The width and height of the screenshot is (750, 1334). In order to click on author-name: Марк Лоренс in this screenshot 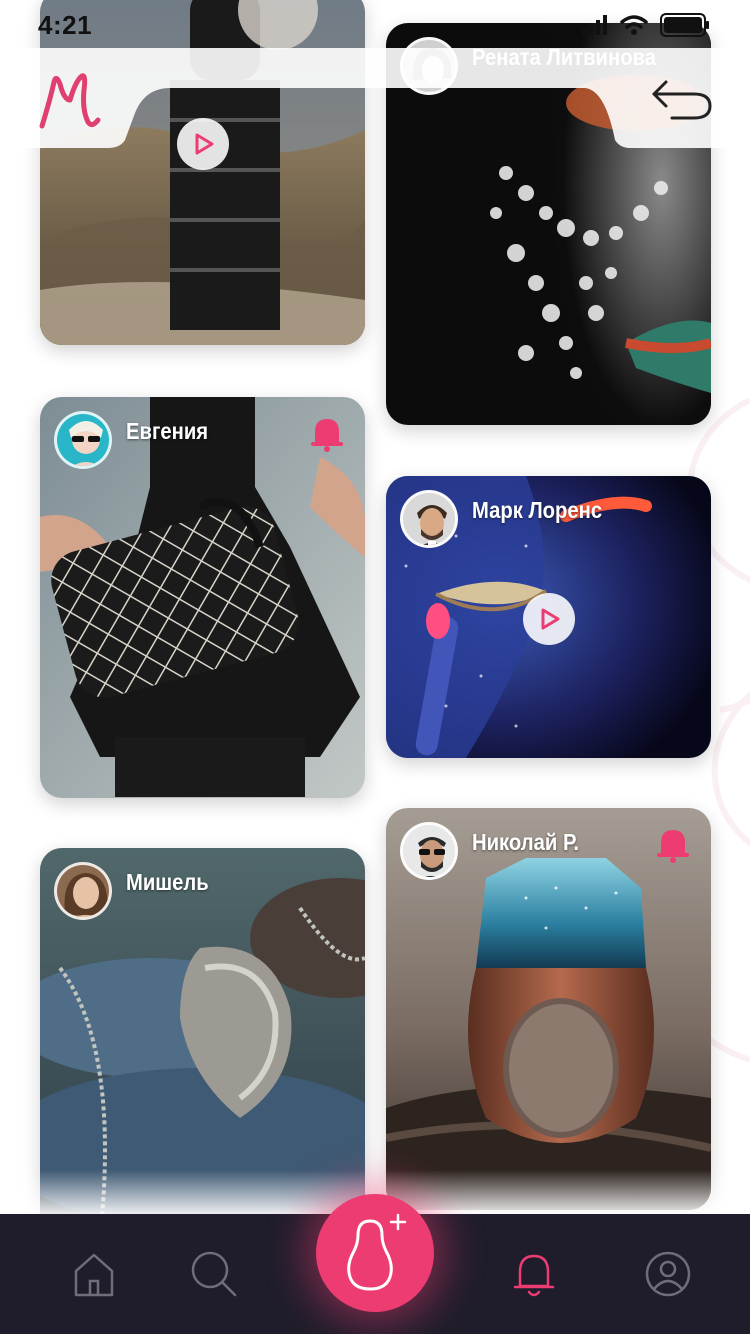, I will do `click(537, 509)`.